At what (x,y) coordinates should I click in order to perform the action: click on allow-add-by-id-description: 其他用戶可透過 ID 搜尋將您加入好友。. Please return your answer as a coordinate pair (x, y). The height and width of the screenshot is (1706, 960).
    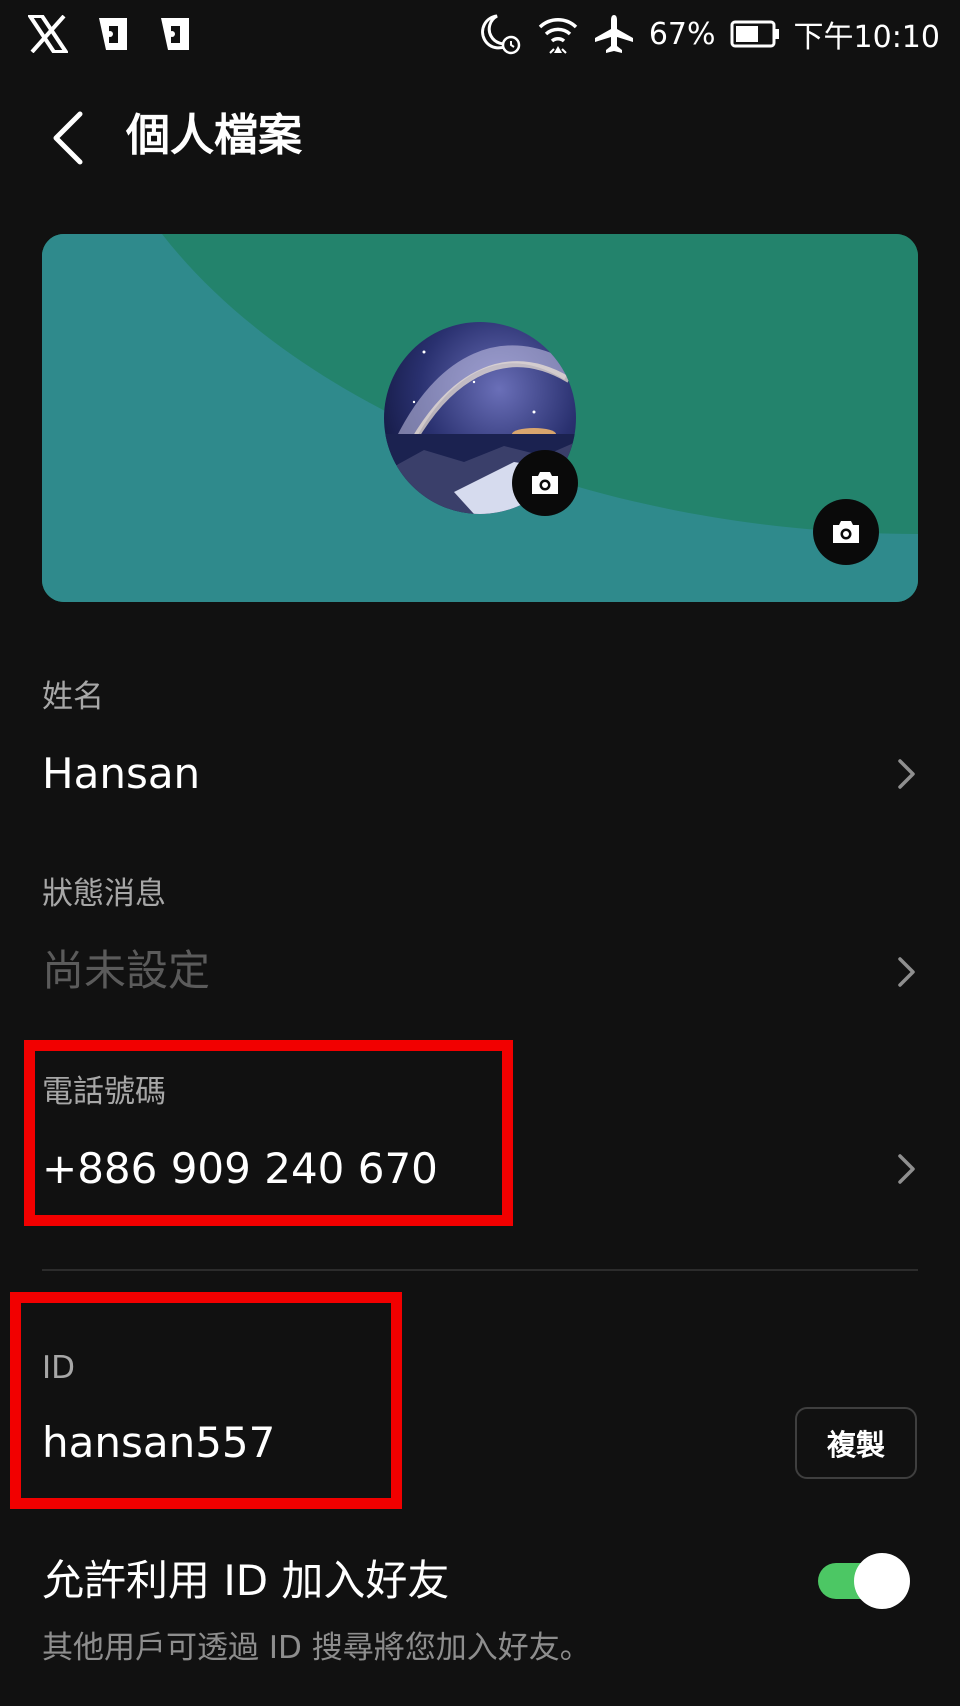
    Looking at the image, I should click on (316, 1648).